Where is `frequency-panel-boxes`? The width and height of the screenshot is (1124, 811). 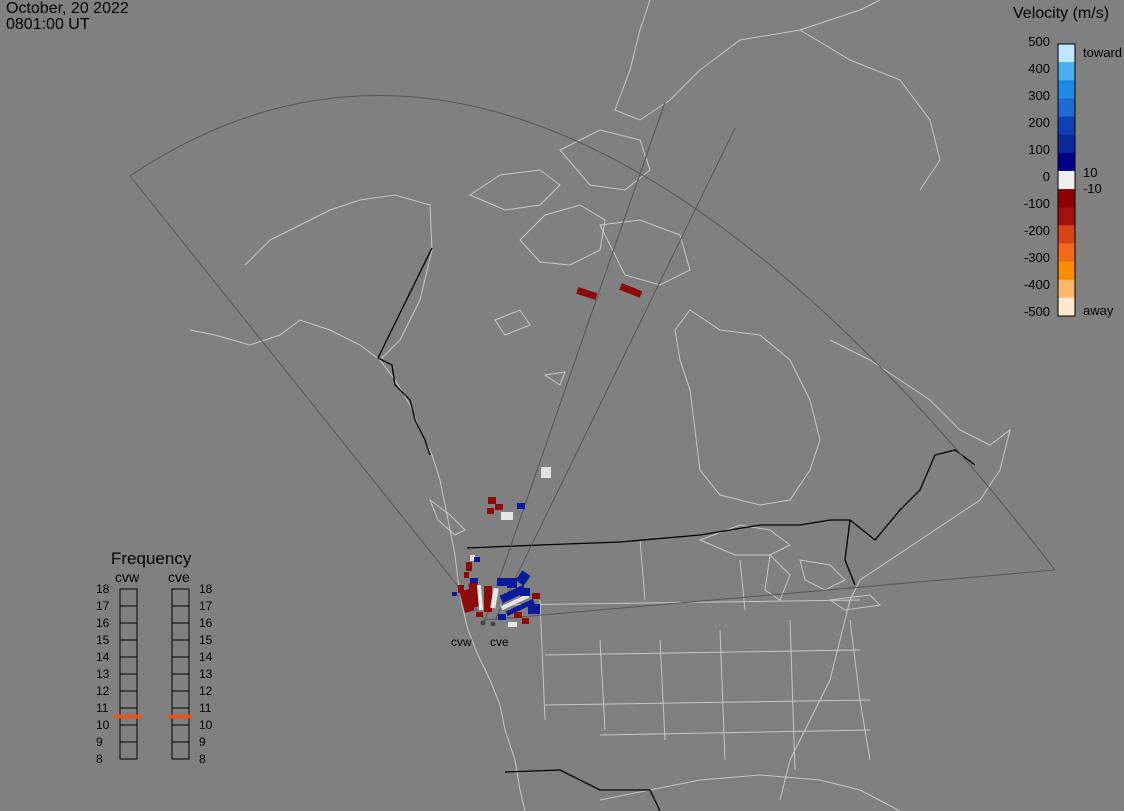
frequency-panel-boxes is located at coordinates (153, 674).